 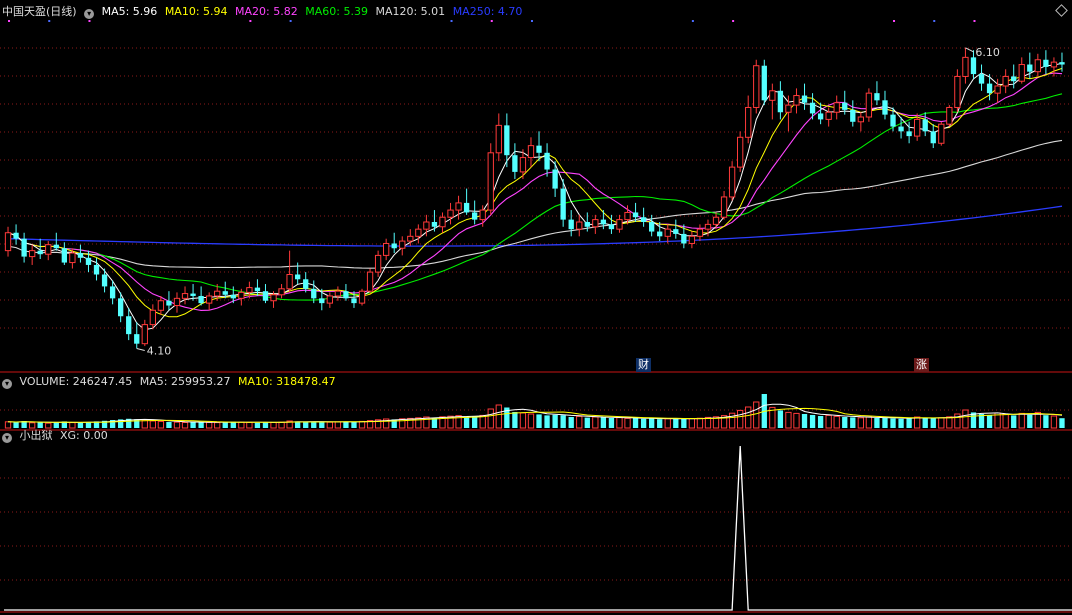 What do you see at coordinates (159, 350) in the screenshot?
I see `low-price-label: 4.10` at bounding box center [159, 350].